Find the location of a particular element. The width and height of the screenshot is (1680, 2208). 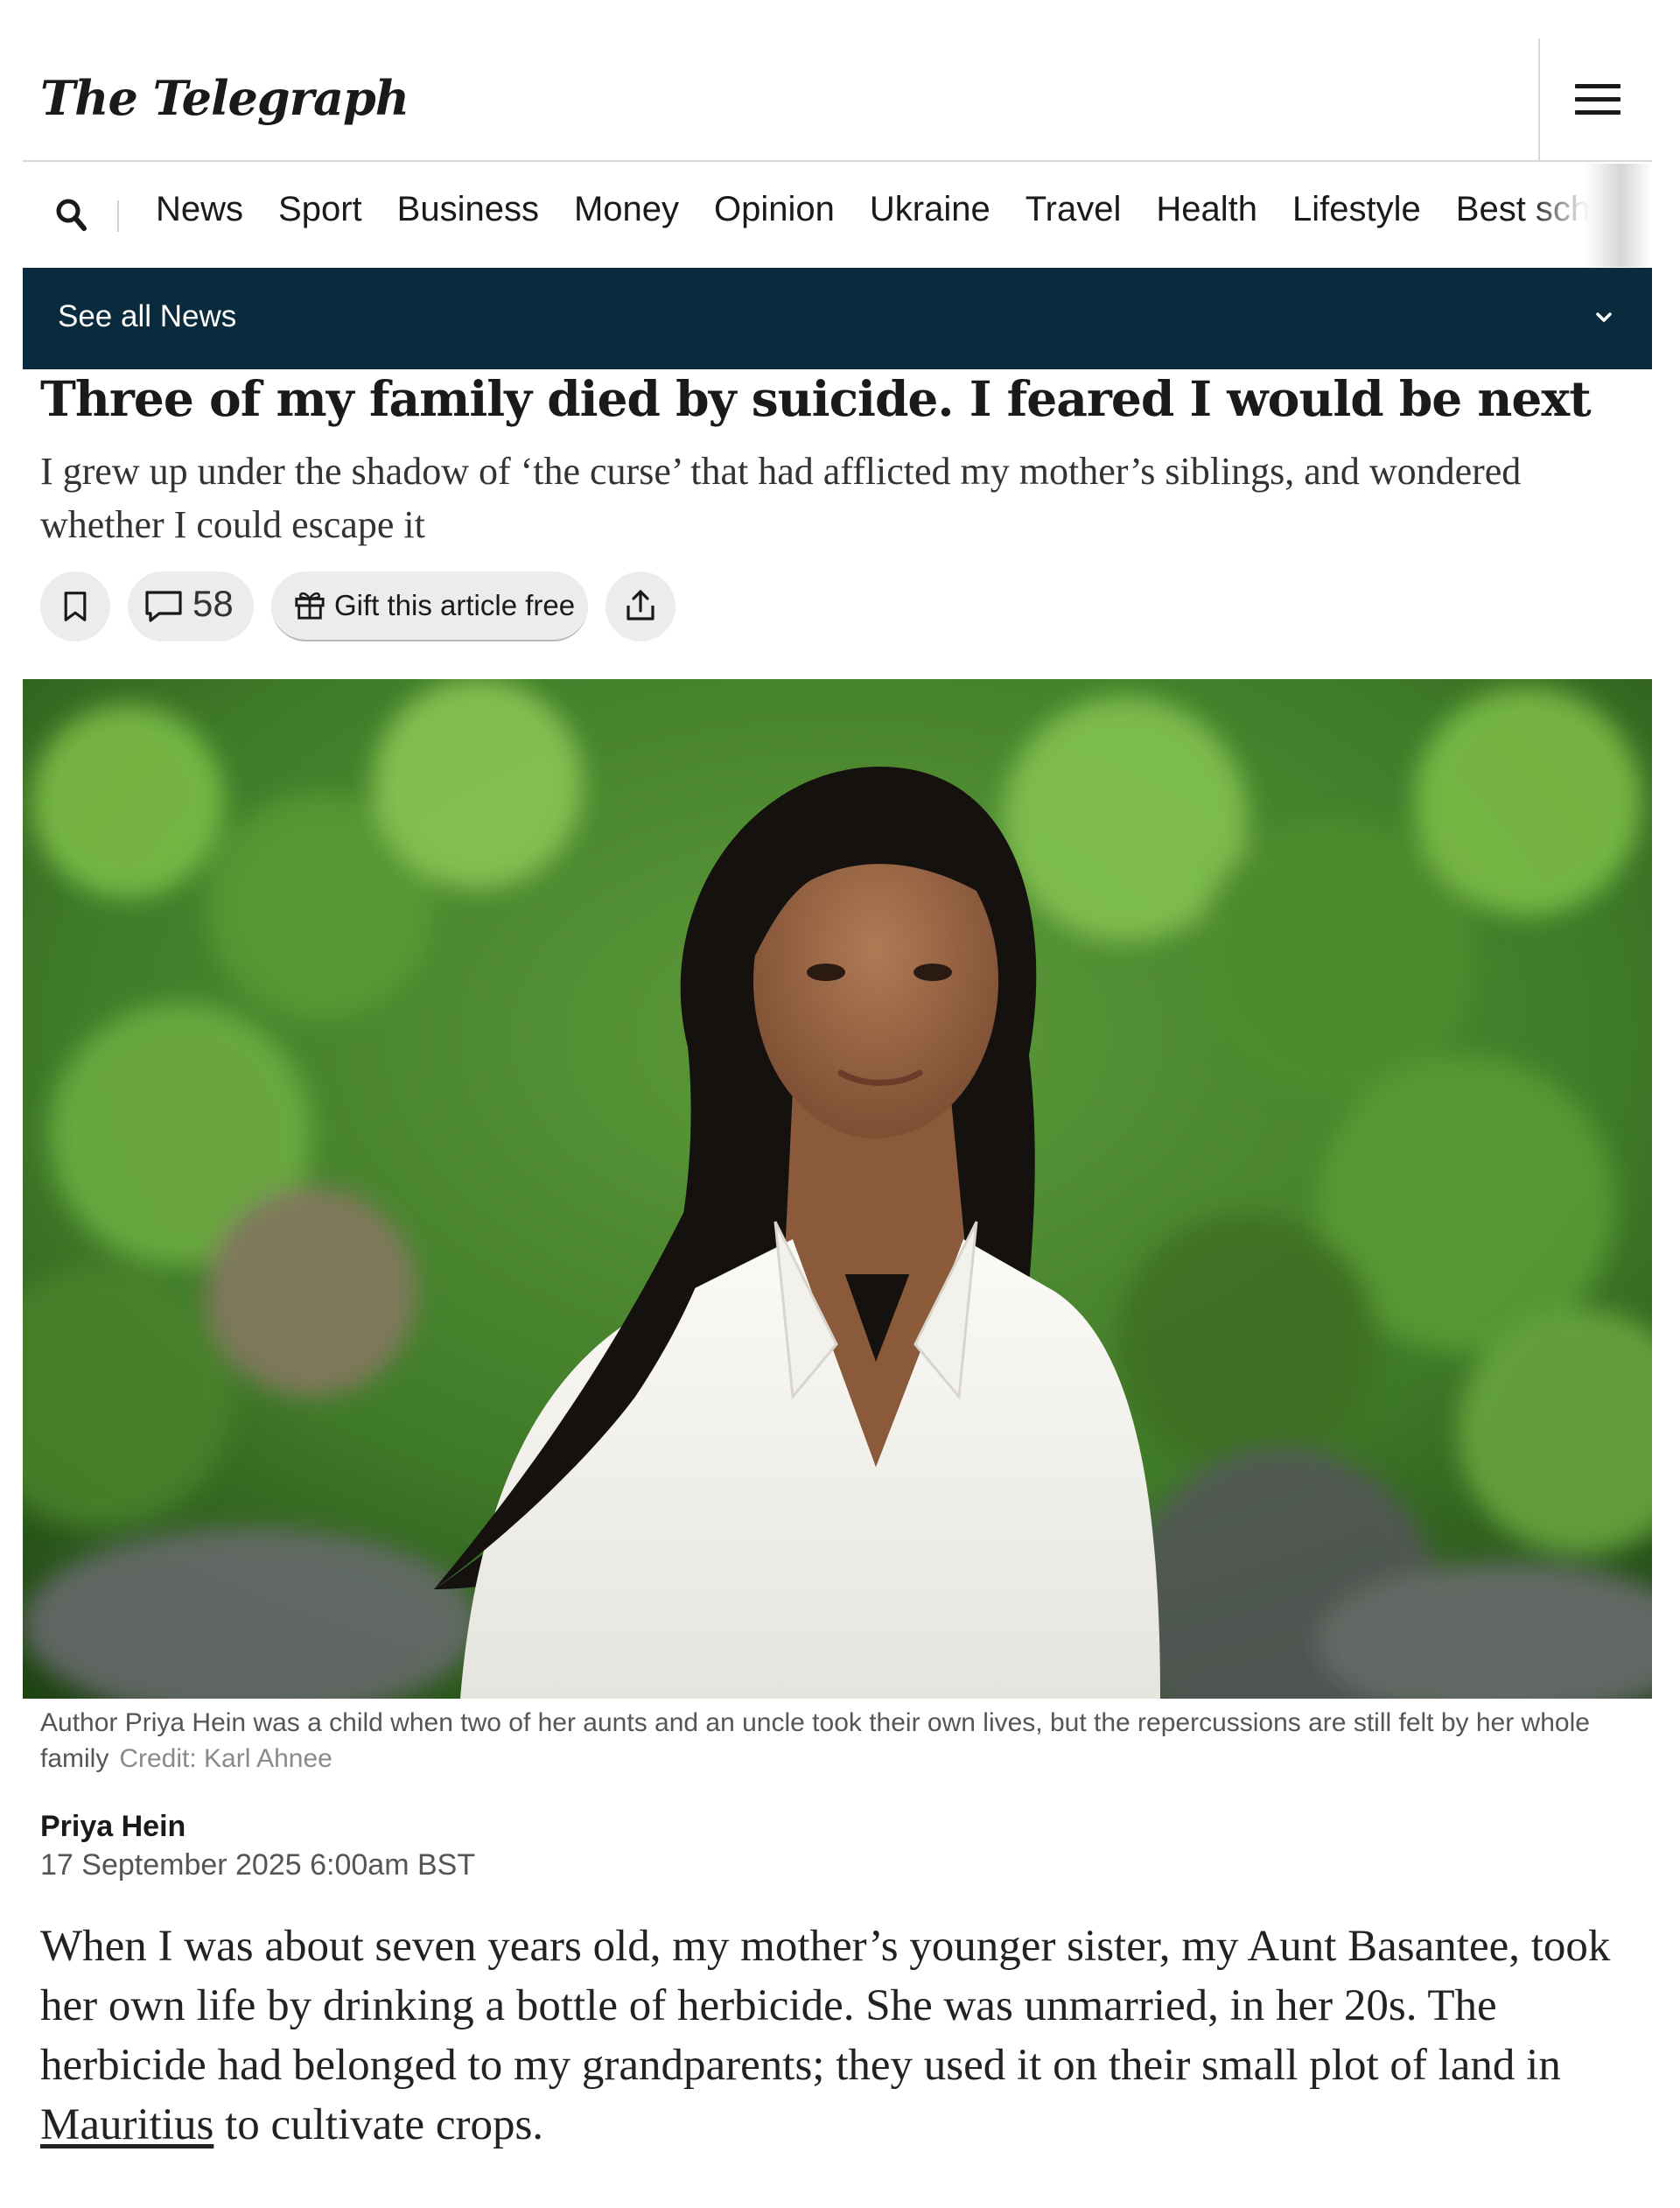

telegraph-logo: The Telegraph is located at coordinates (225, 98).